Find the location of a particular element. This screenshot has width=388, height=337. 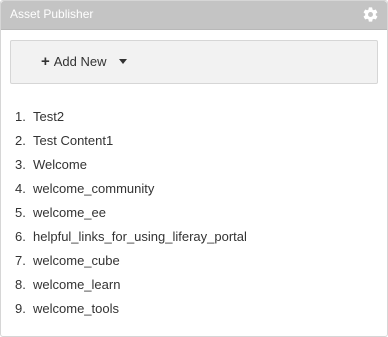

asset-link: welcome_ee is located at coordinates (69, 212).